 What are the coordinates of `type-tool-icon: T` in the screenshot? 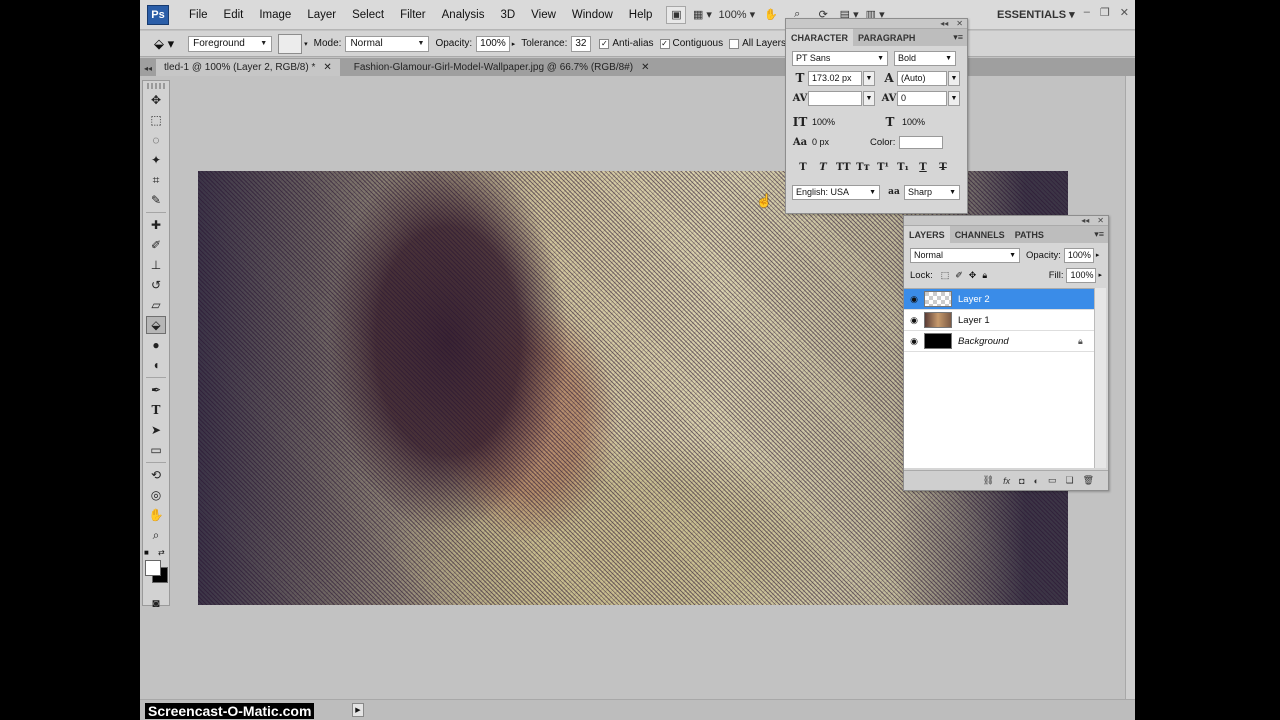 It's located at (156, 410).